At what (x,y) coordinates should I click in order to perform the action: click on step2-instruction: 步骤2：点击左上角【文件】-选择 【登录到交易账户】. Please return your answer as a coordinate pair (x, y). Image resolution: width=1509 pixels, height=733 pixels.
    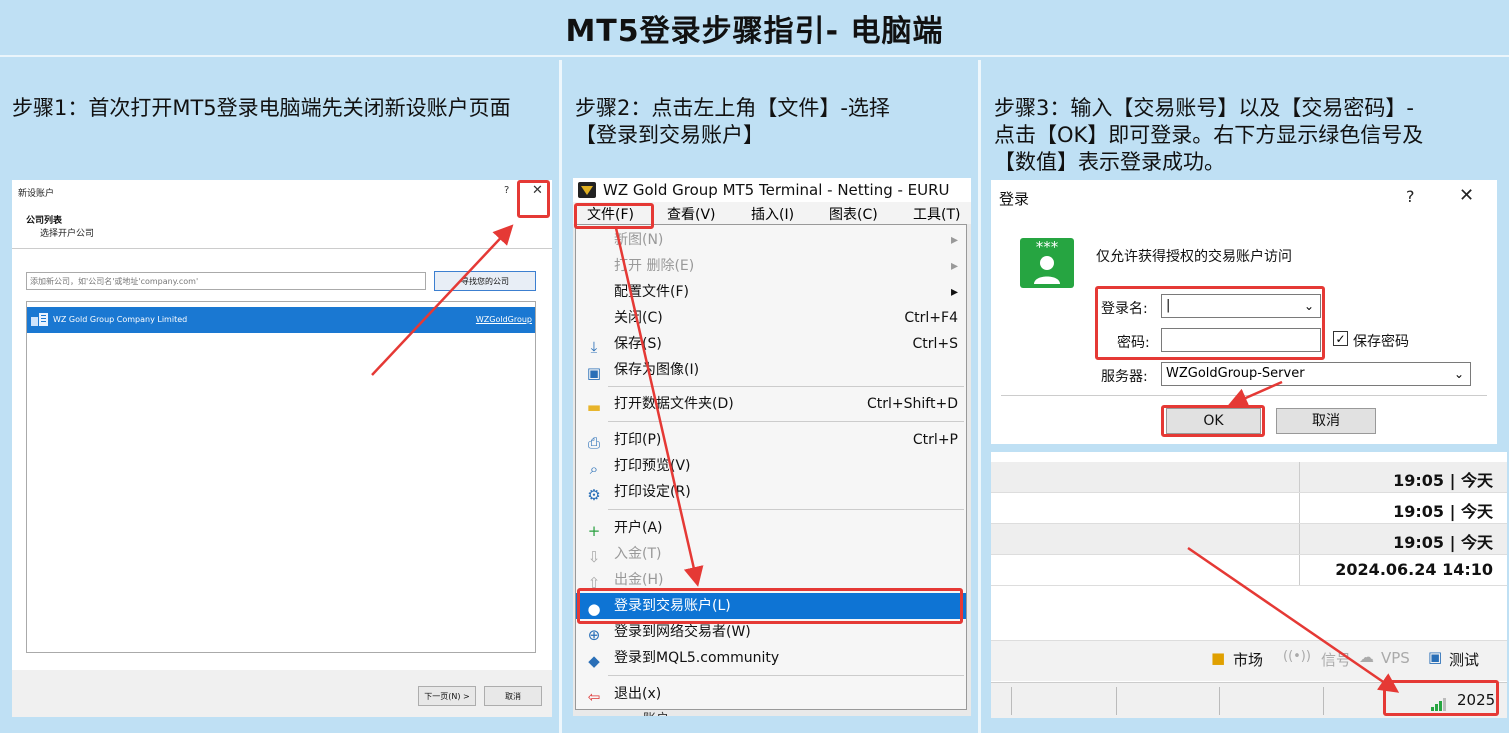
    Looking at the image, I should click on (732, 122).